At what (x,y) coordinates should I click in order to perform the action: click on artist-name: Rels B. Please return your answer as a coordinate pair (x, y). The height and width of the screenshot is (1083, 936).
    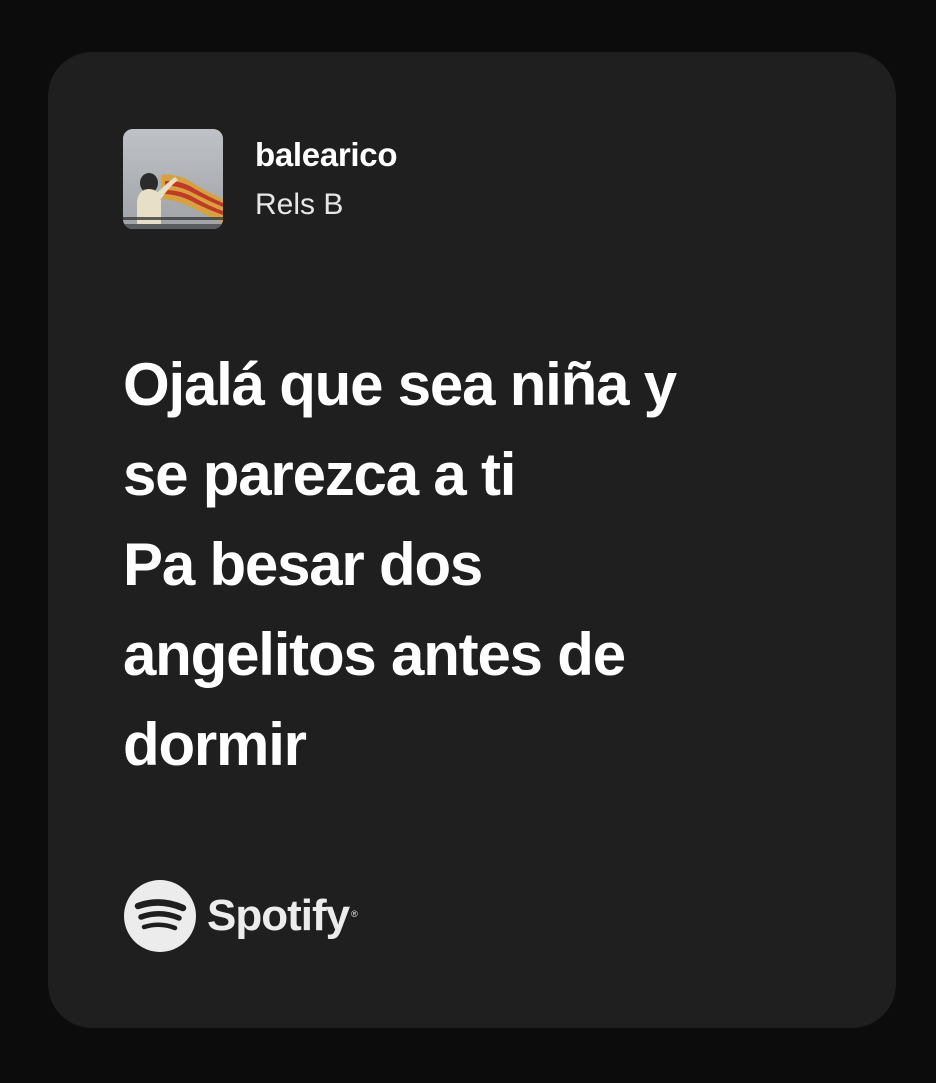
    Looking at the image, I should click on (299, 204).